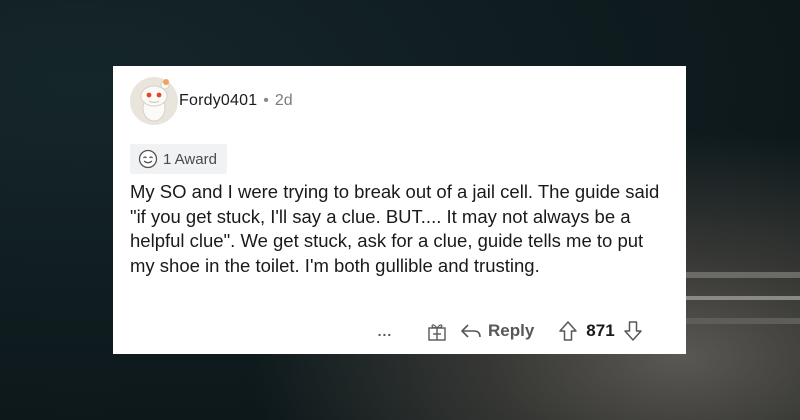  I want to click on upvote-arrow-icon, so click(568, 331).